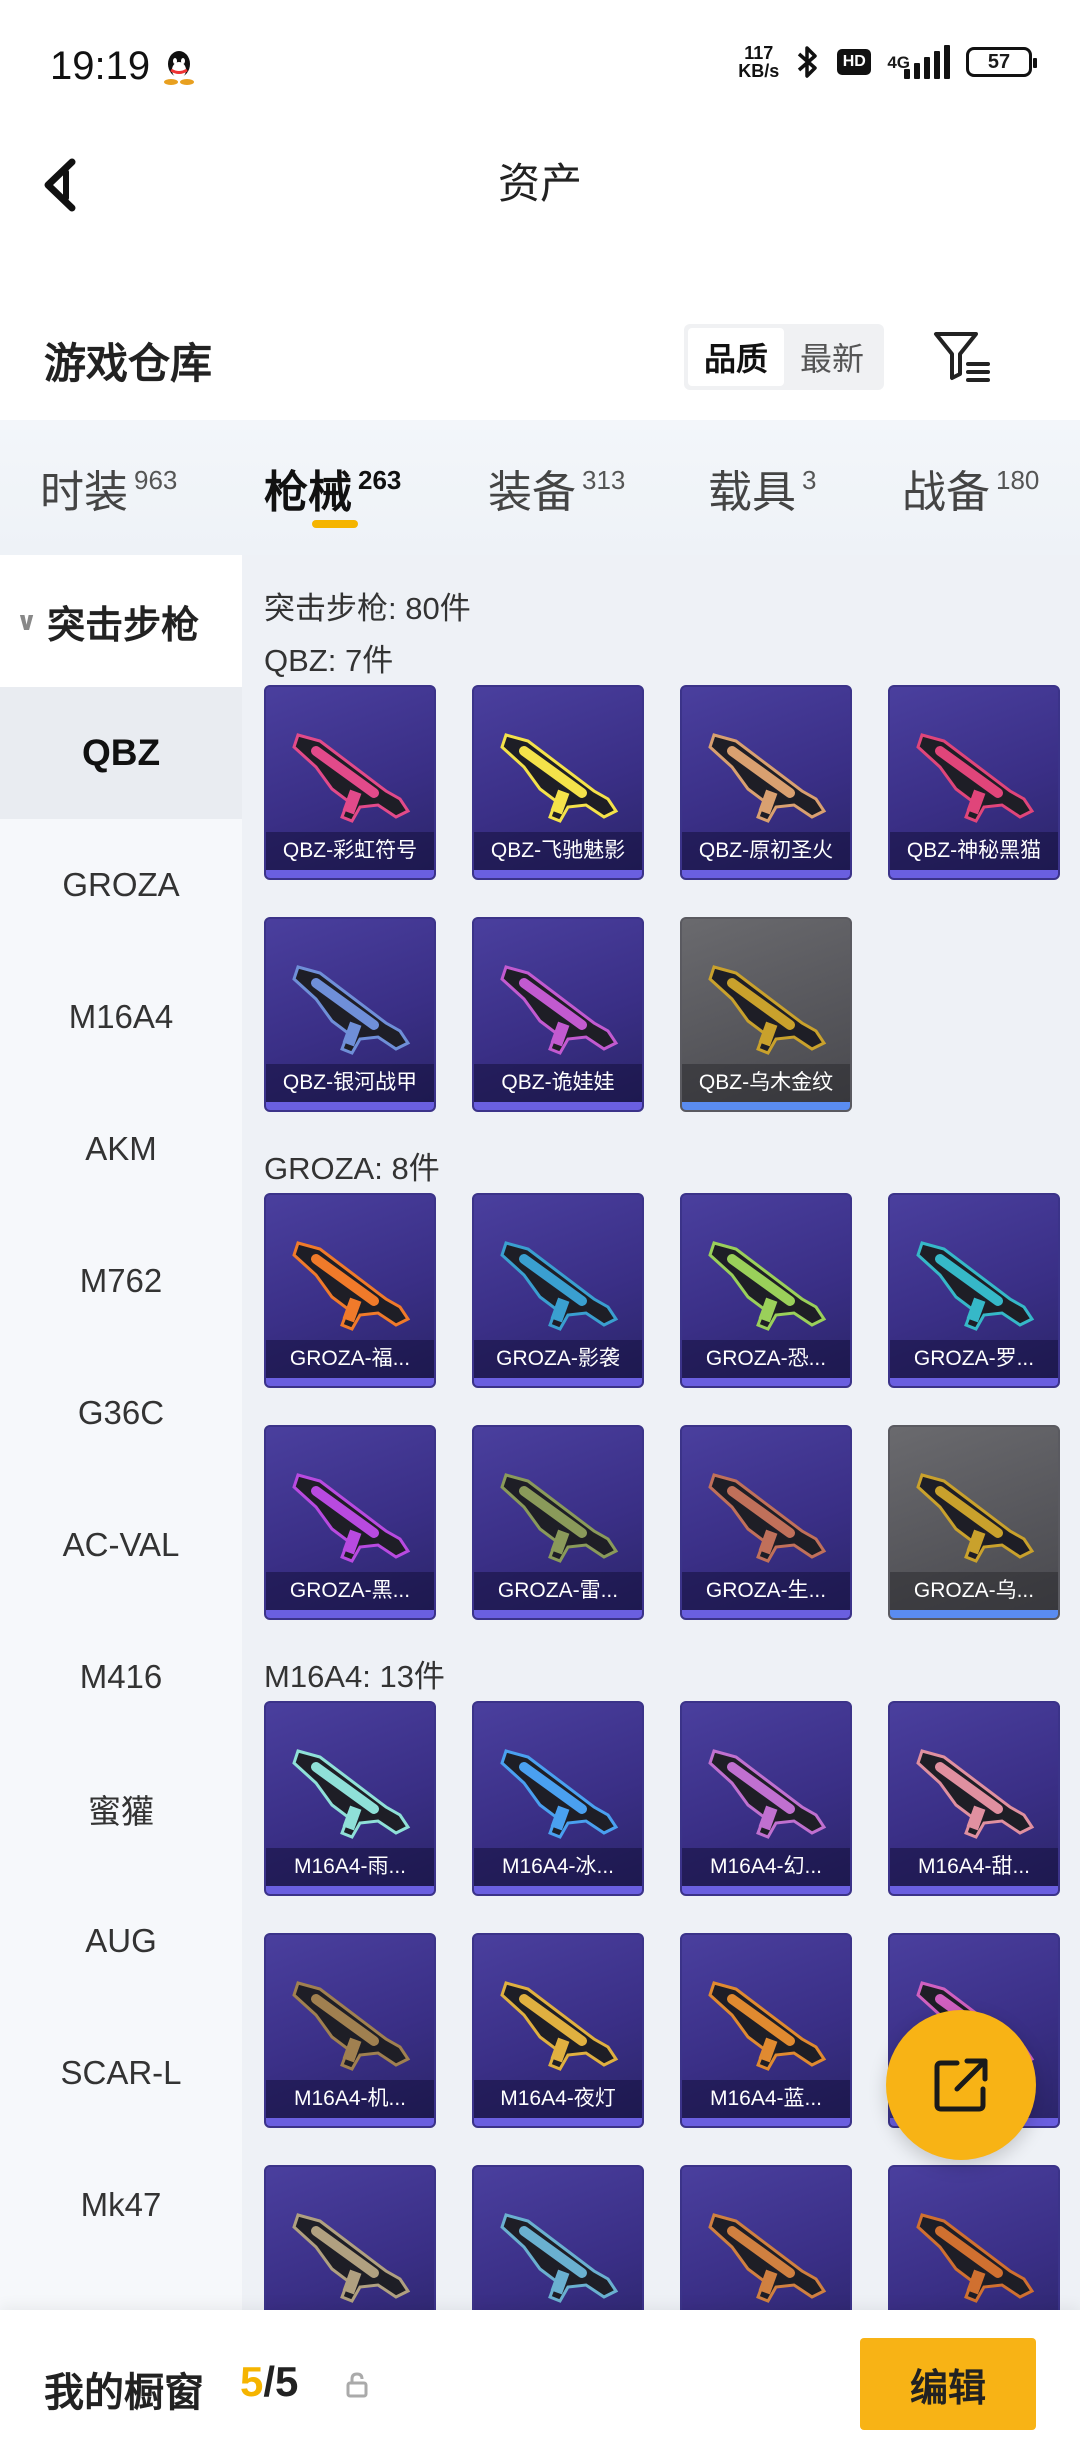  I want to click on tab-vehicles: 载具 3, so click(762, 488).